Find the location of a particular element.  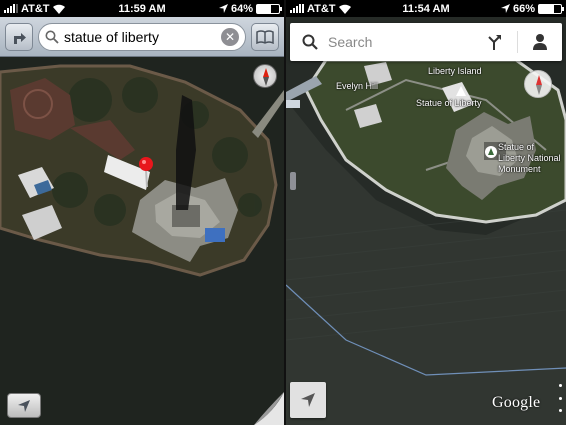

national-monument-label: Statue of Liberty National Monument is located at coordinates (529, 158).